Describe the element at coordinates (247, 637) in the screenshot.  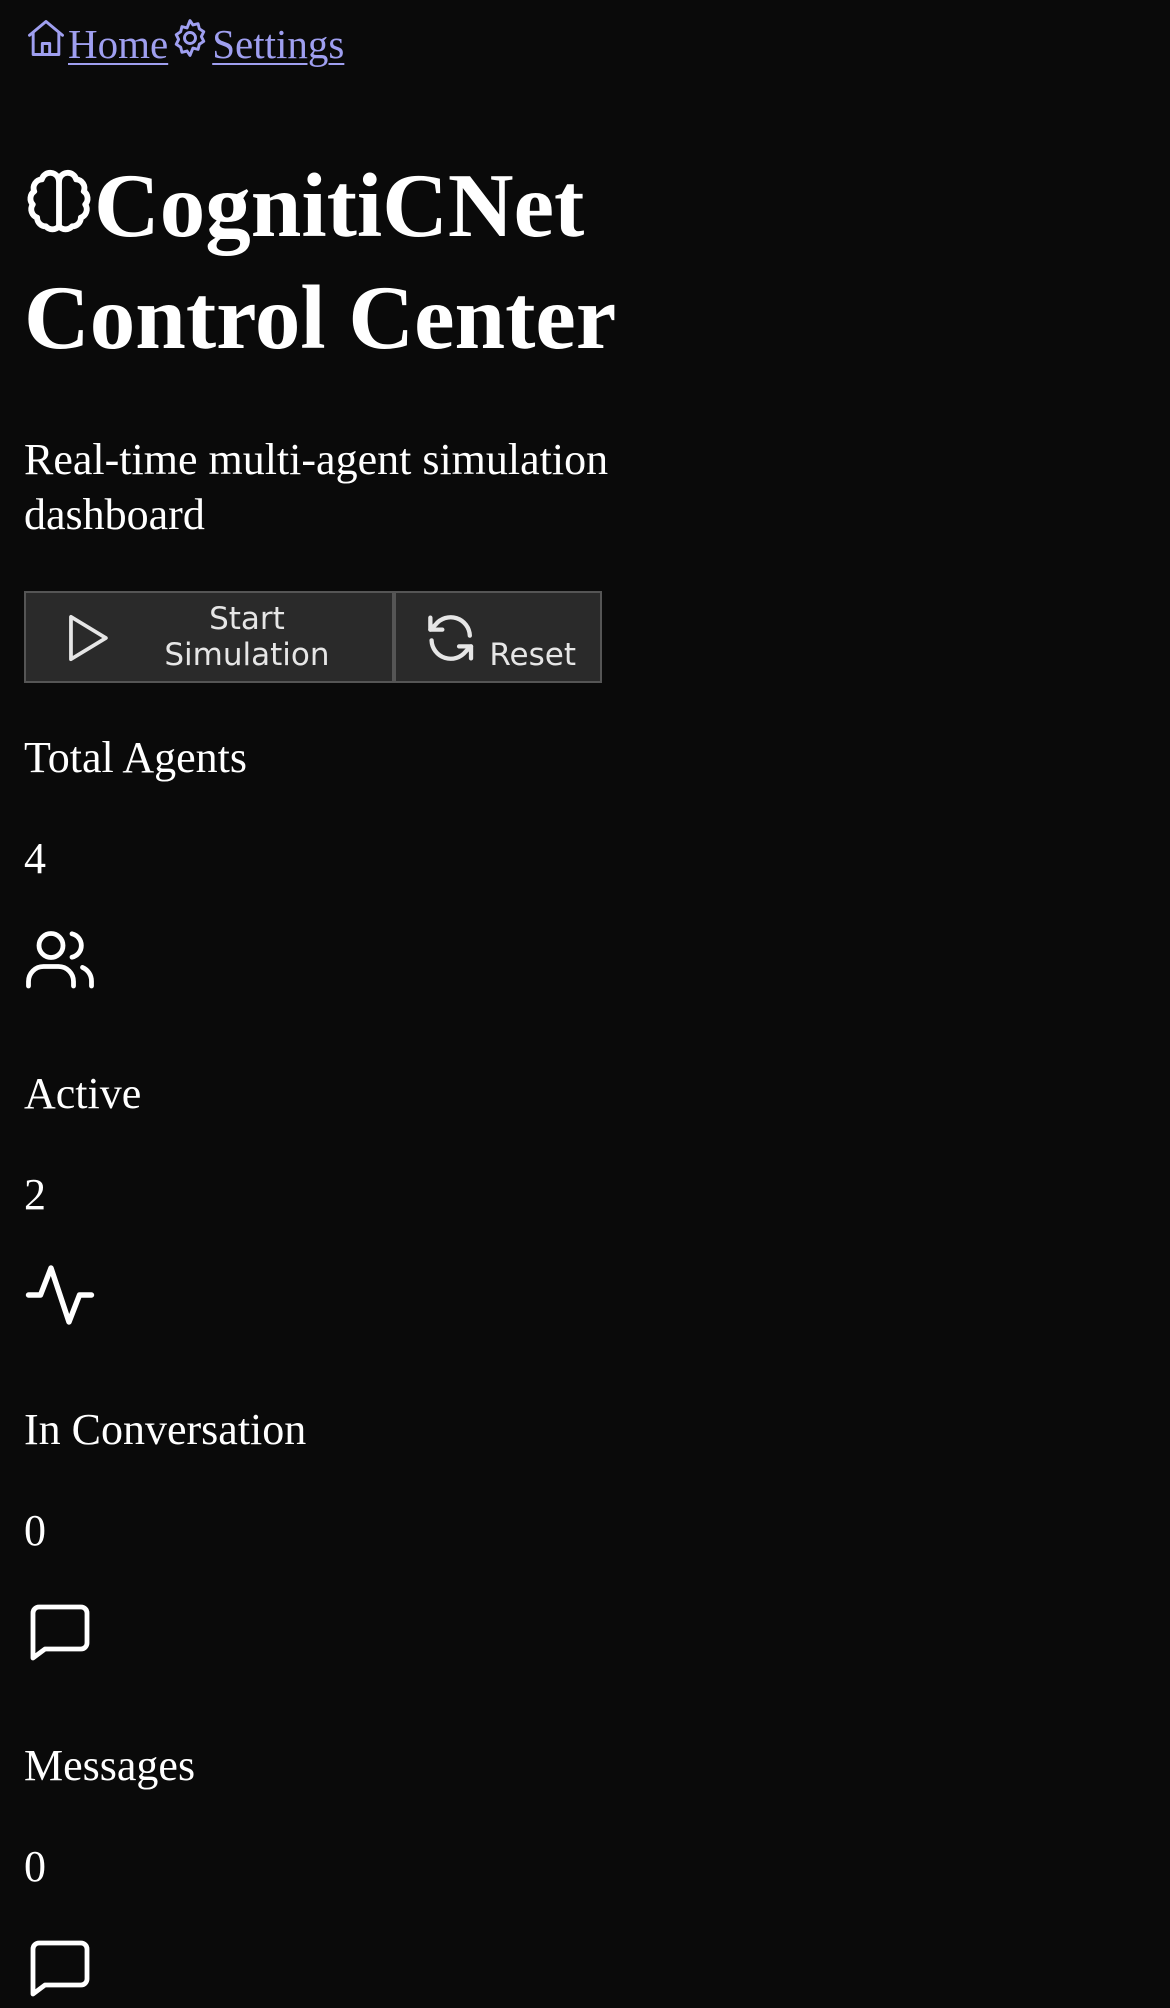
I see `start-simulation-label: Start Simulation` at that location.